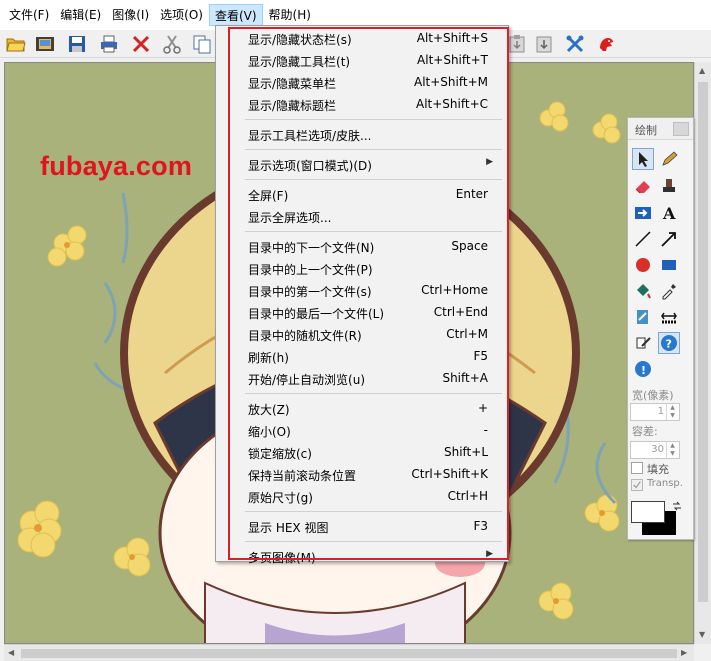 The width and height of the screenshot is (711, 661). What do you see at coordinates (643, 186) in the screenshot?
I see `eraser-icon` at bounding box center [643, 186].